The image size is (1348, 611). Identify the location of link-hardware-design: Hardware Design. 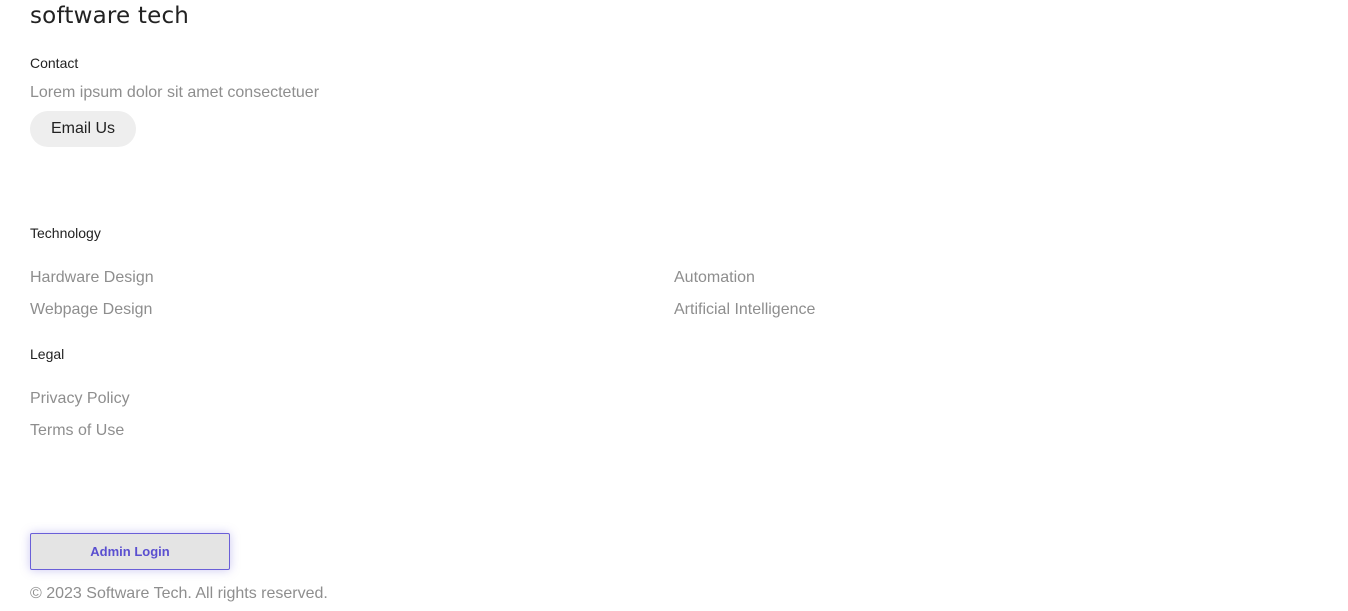
(92, 278).